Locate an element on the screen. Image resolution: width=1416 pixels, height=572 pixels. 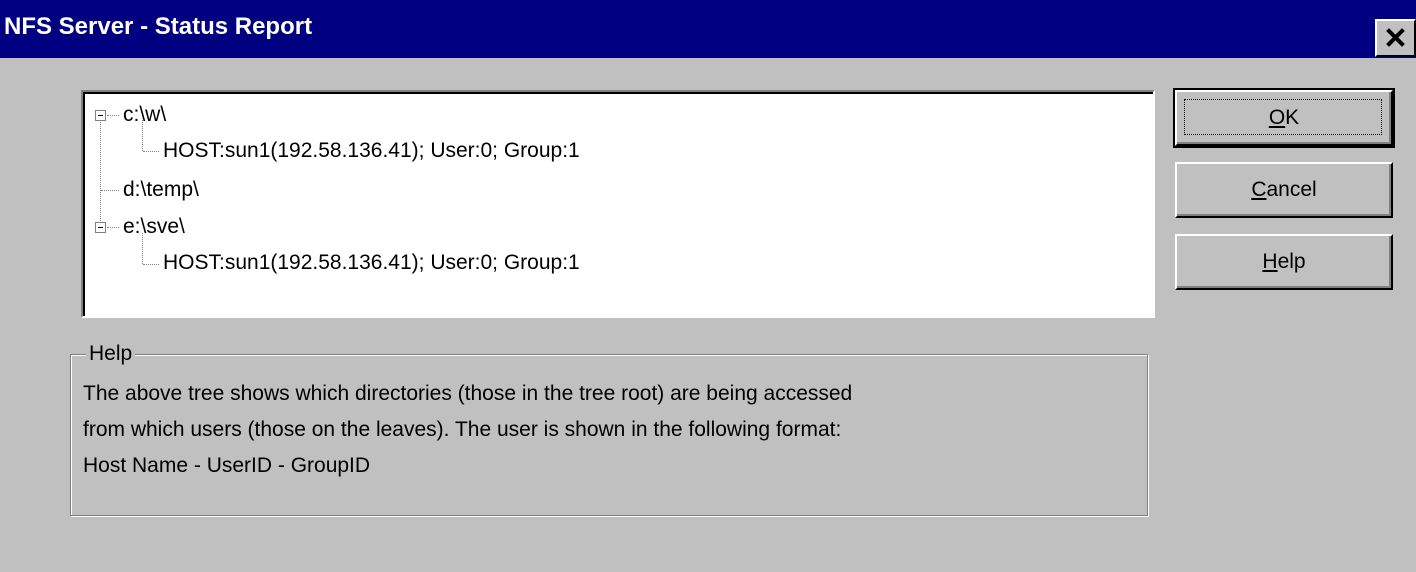
cancel-button: Cancel is located at coordinates (1284, 190).